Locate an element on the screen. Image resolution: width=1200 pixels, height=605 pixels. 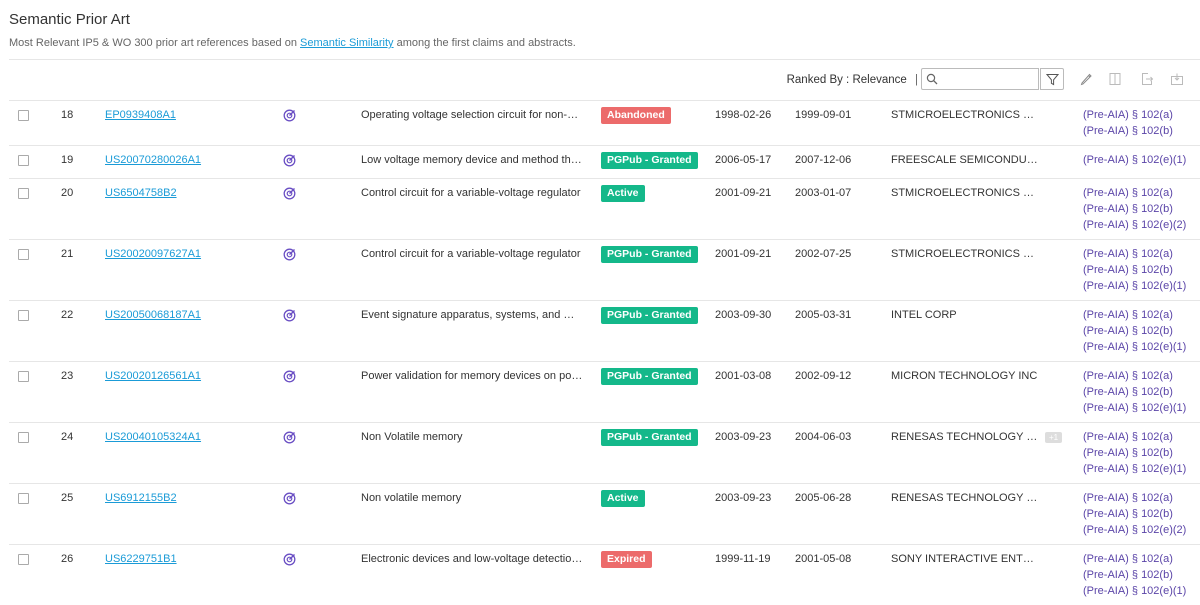
assignee-name: RENESAS TECHNOLOGY CORP is located at coordinates (966, 498).